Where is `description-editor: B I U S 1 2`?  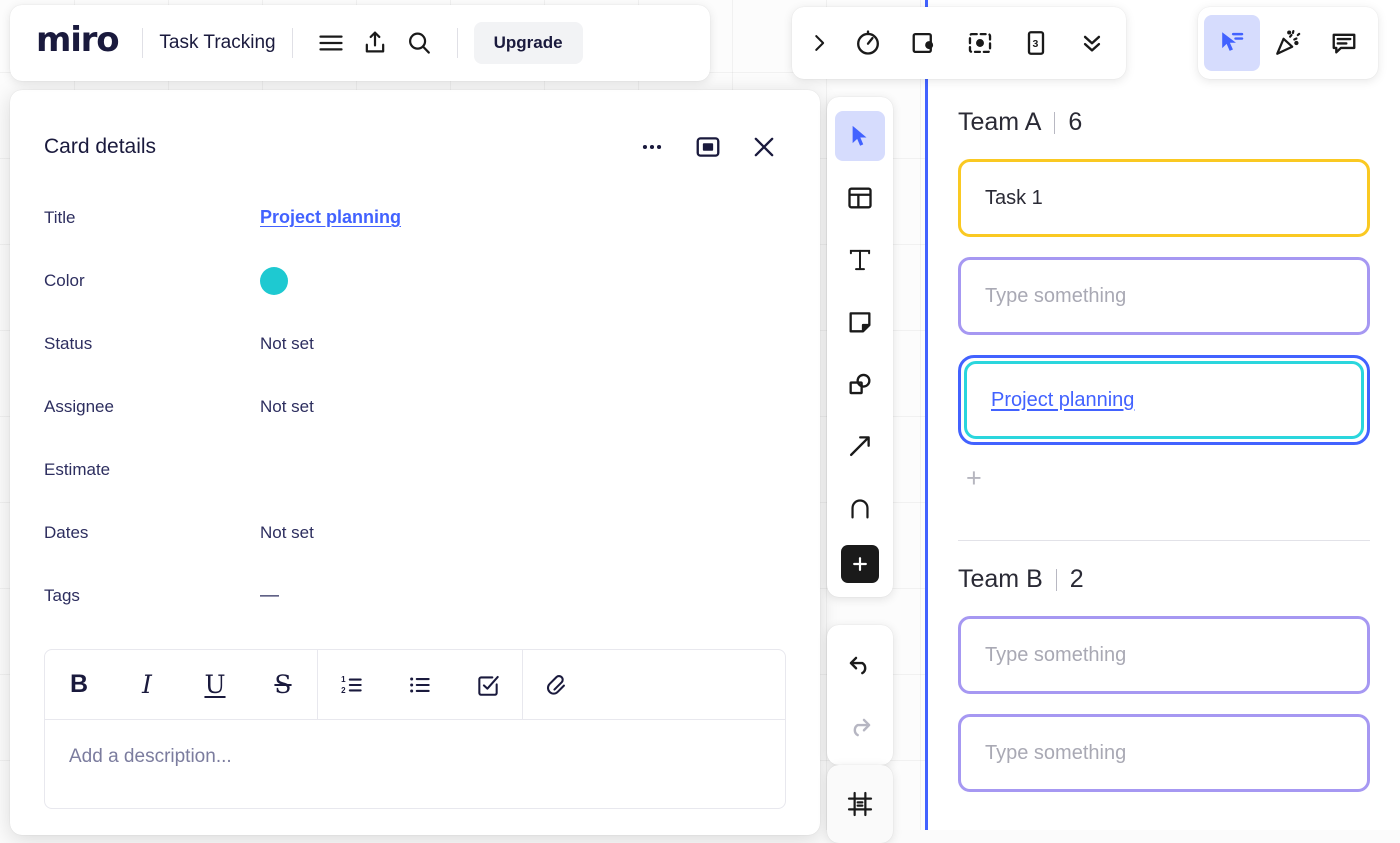
description-editor: B I U S 1 2 is located at coordinates (415, 729).